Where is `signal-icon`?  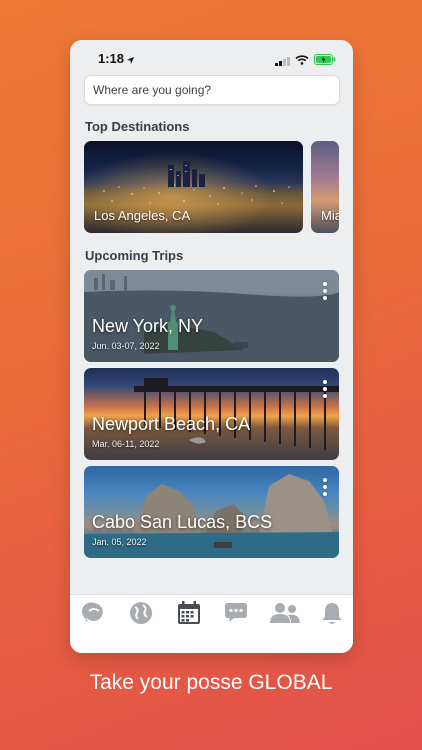
signal-icon is located at coordinates (283, 62).